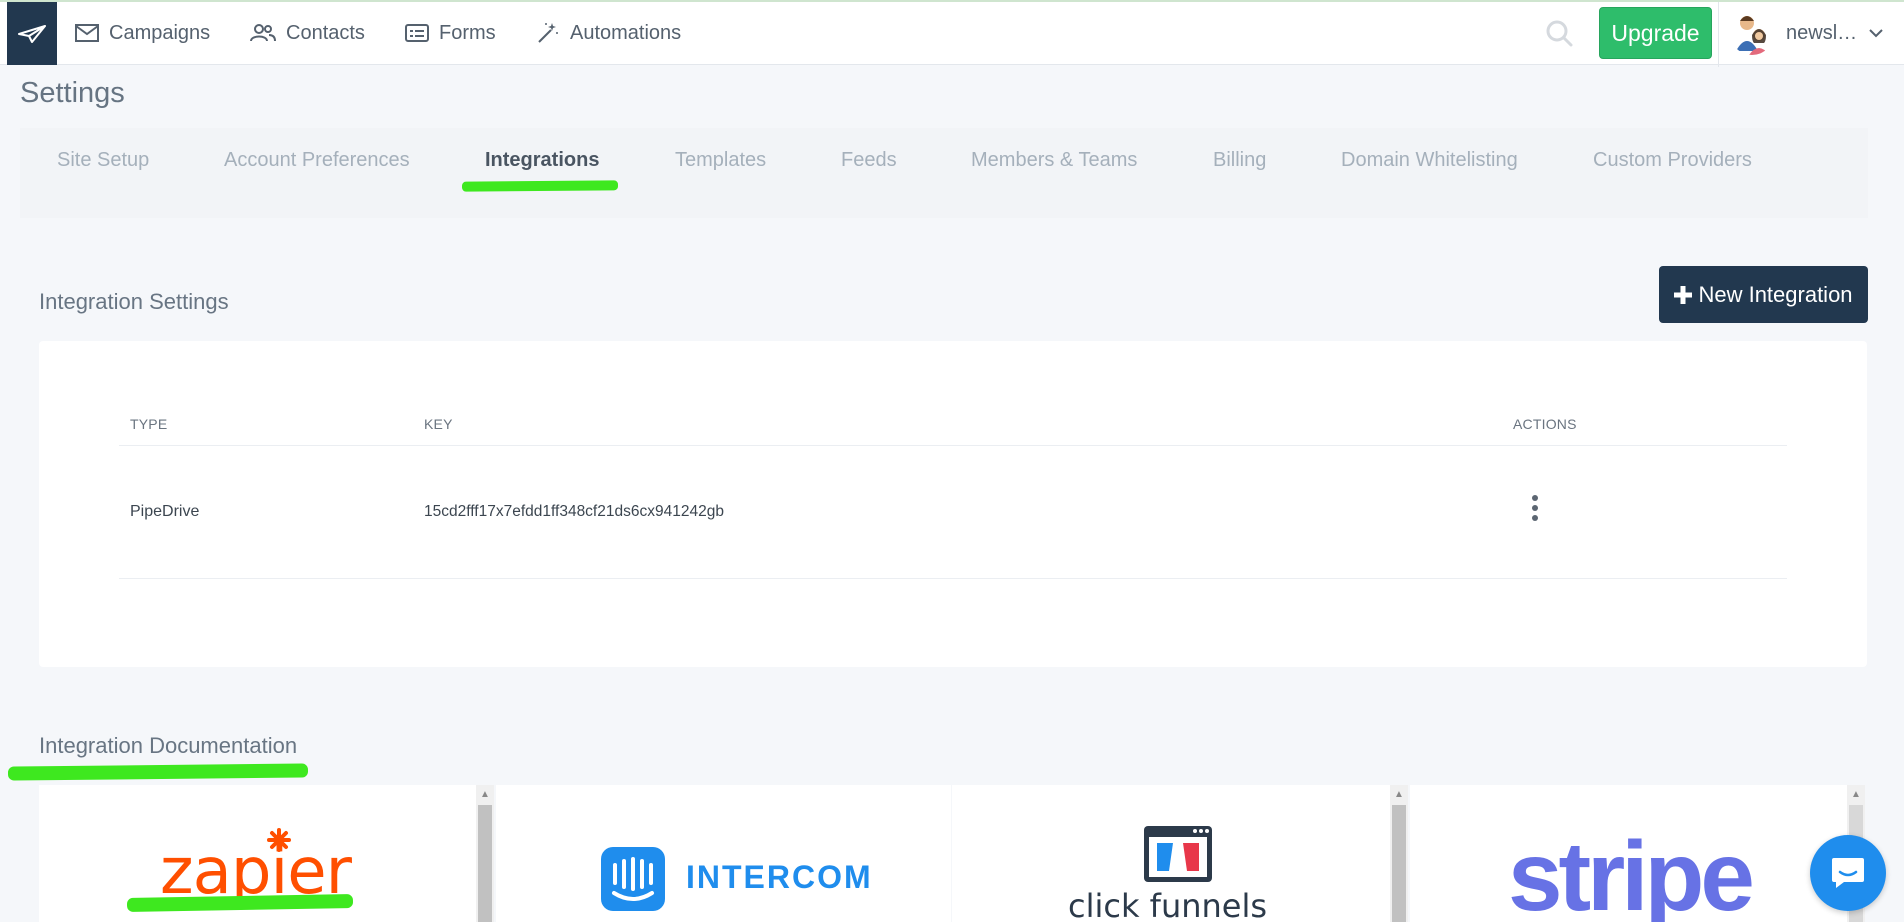  I want to click on envelope-icon, so click(87, 33).